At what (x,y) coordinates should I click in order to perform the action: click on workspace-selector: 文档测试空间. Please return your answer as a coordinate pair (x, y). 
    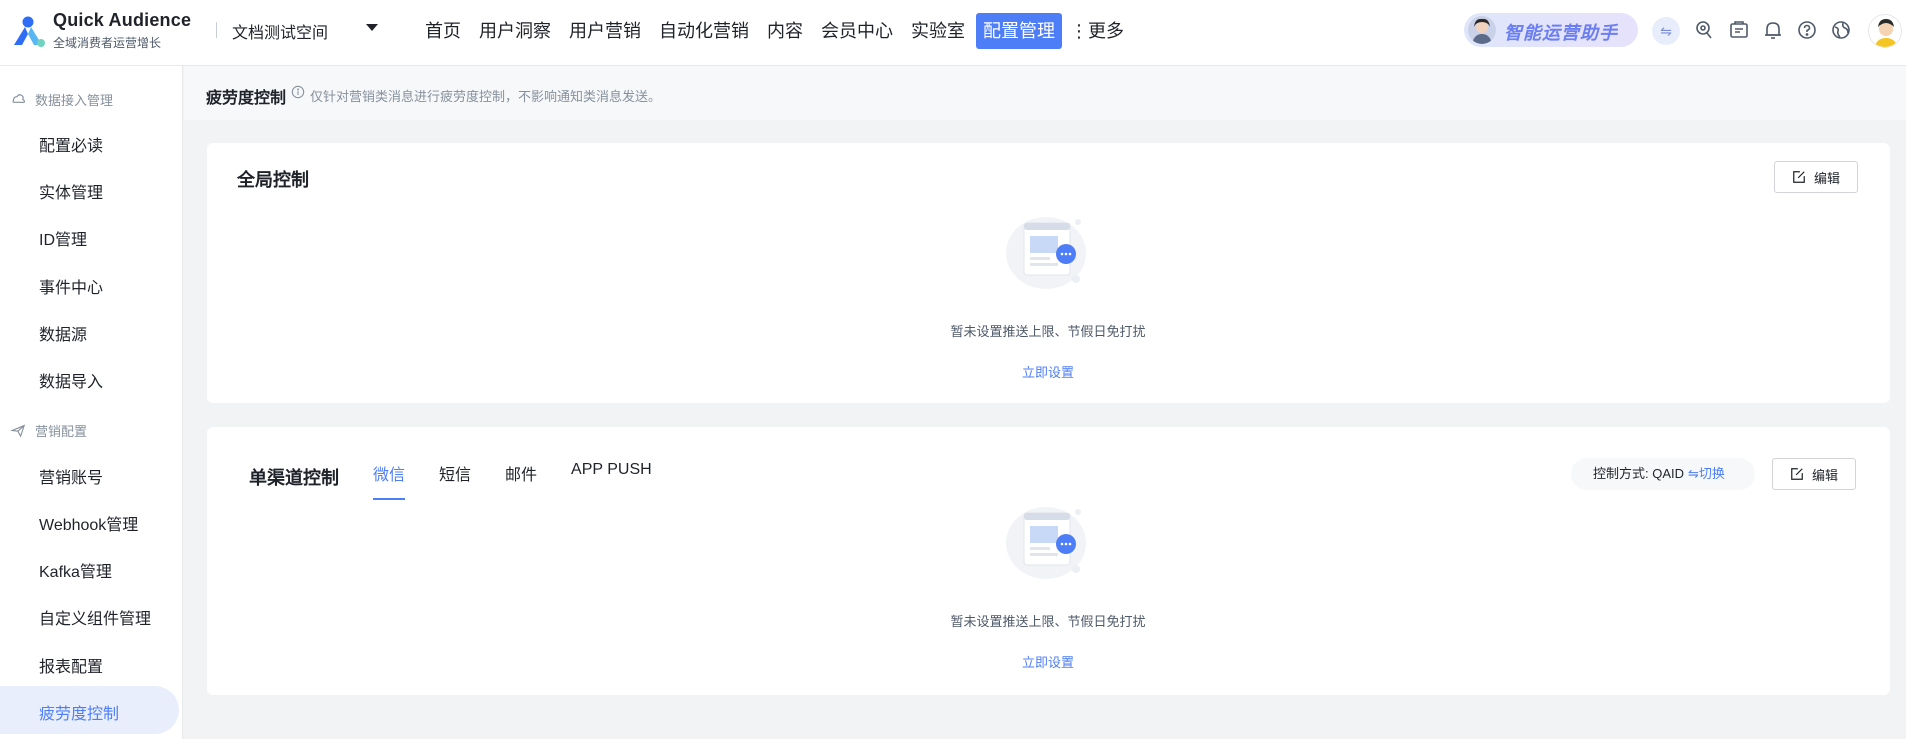
    Looking at the image, I should click on (280, 31).